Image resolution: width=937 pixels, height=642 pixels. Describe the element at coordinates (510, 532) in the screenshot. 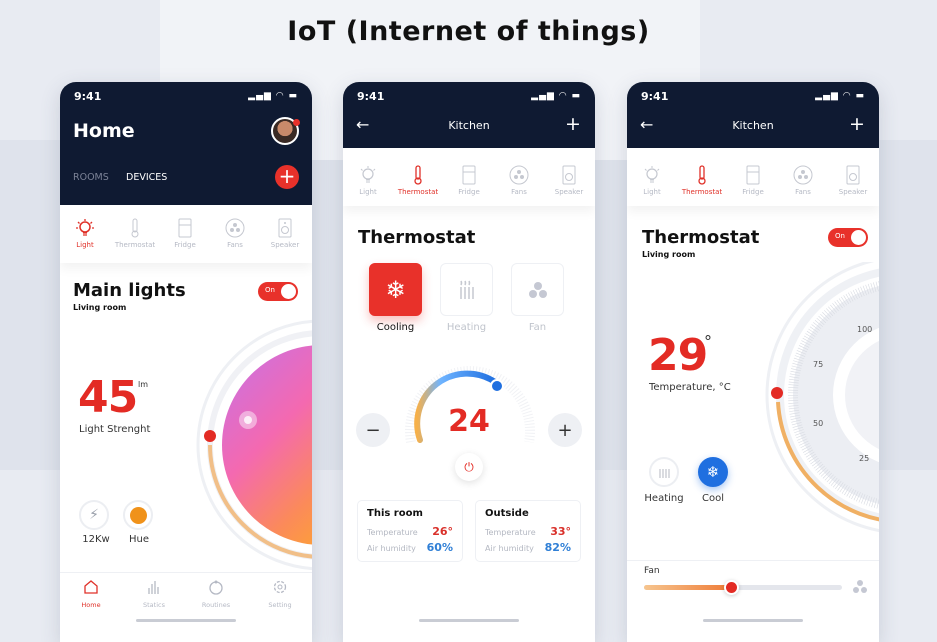

I see `temp-label: Temperature` at that location.